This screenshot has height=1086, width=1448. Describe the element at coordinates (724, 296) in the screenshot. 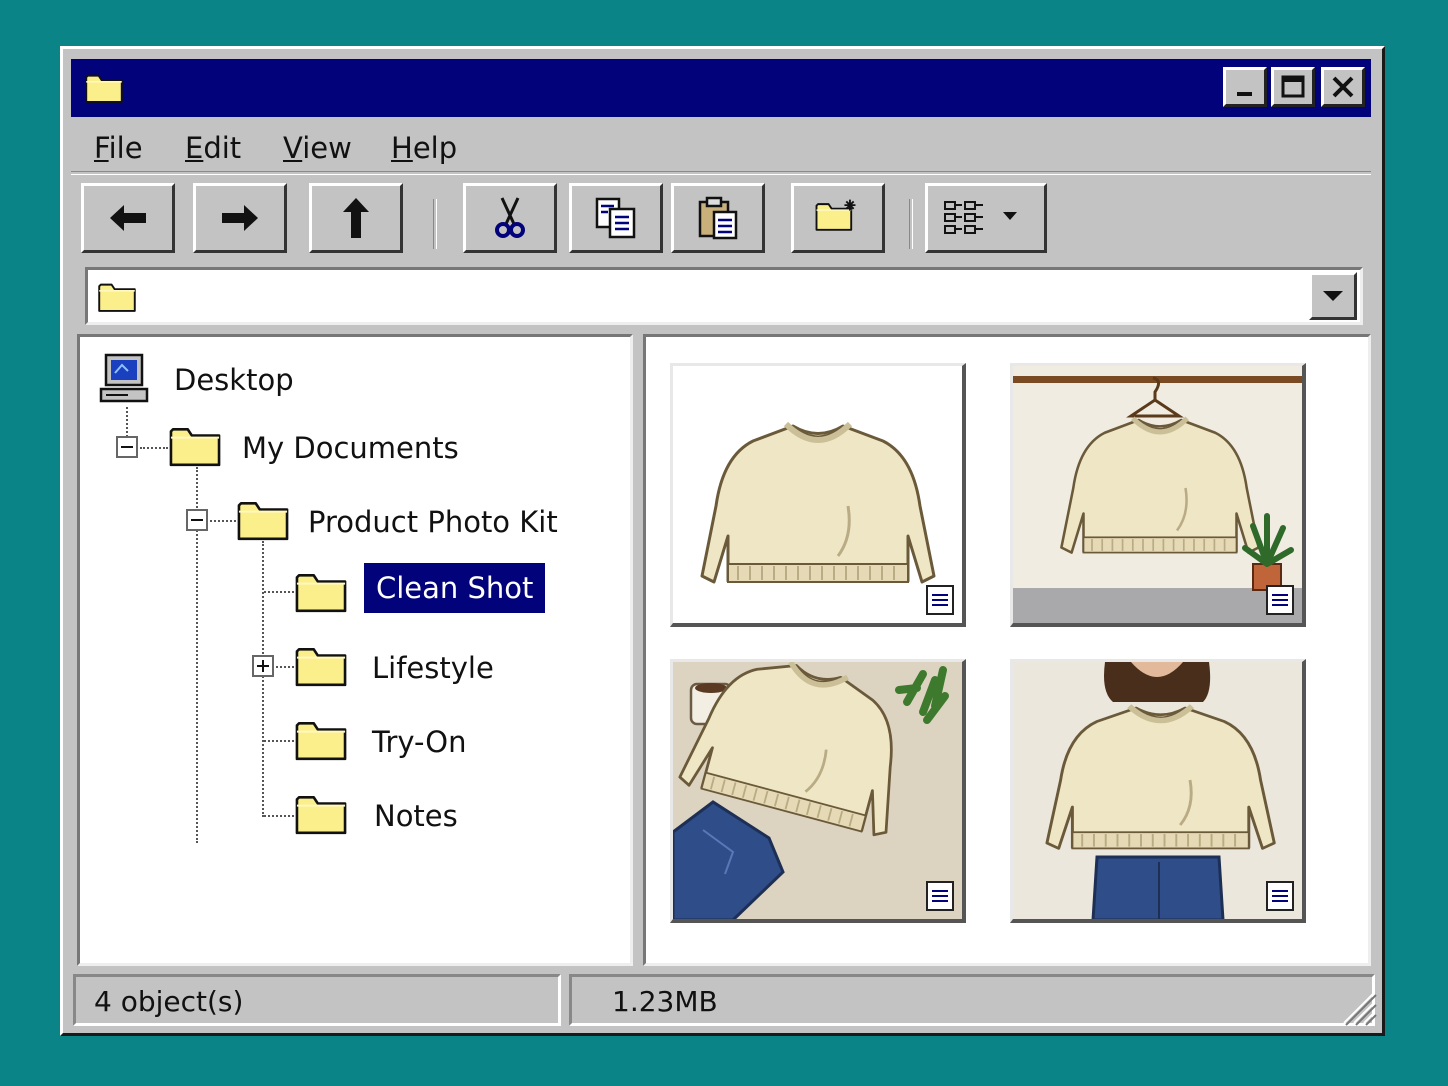

I see `address-bar` at that location.